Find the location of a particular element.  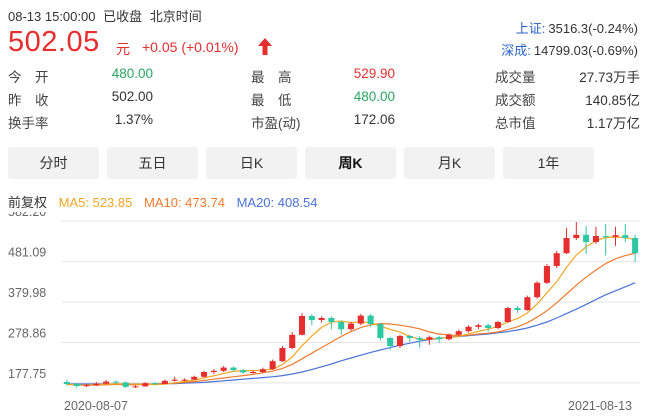

stat-label: 最 低 is located at coordinates (271, 100).